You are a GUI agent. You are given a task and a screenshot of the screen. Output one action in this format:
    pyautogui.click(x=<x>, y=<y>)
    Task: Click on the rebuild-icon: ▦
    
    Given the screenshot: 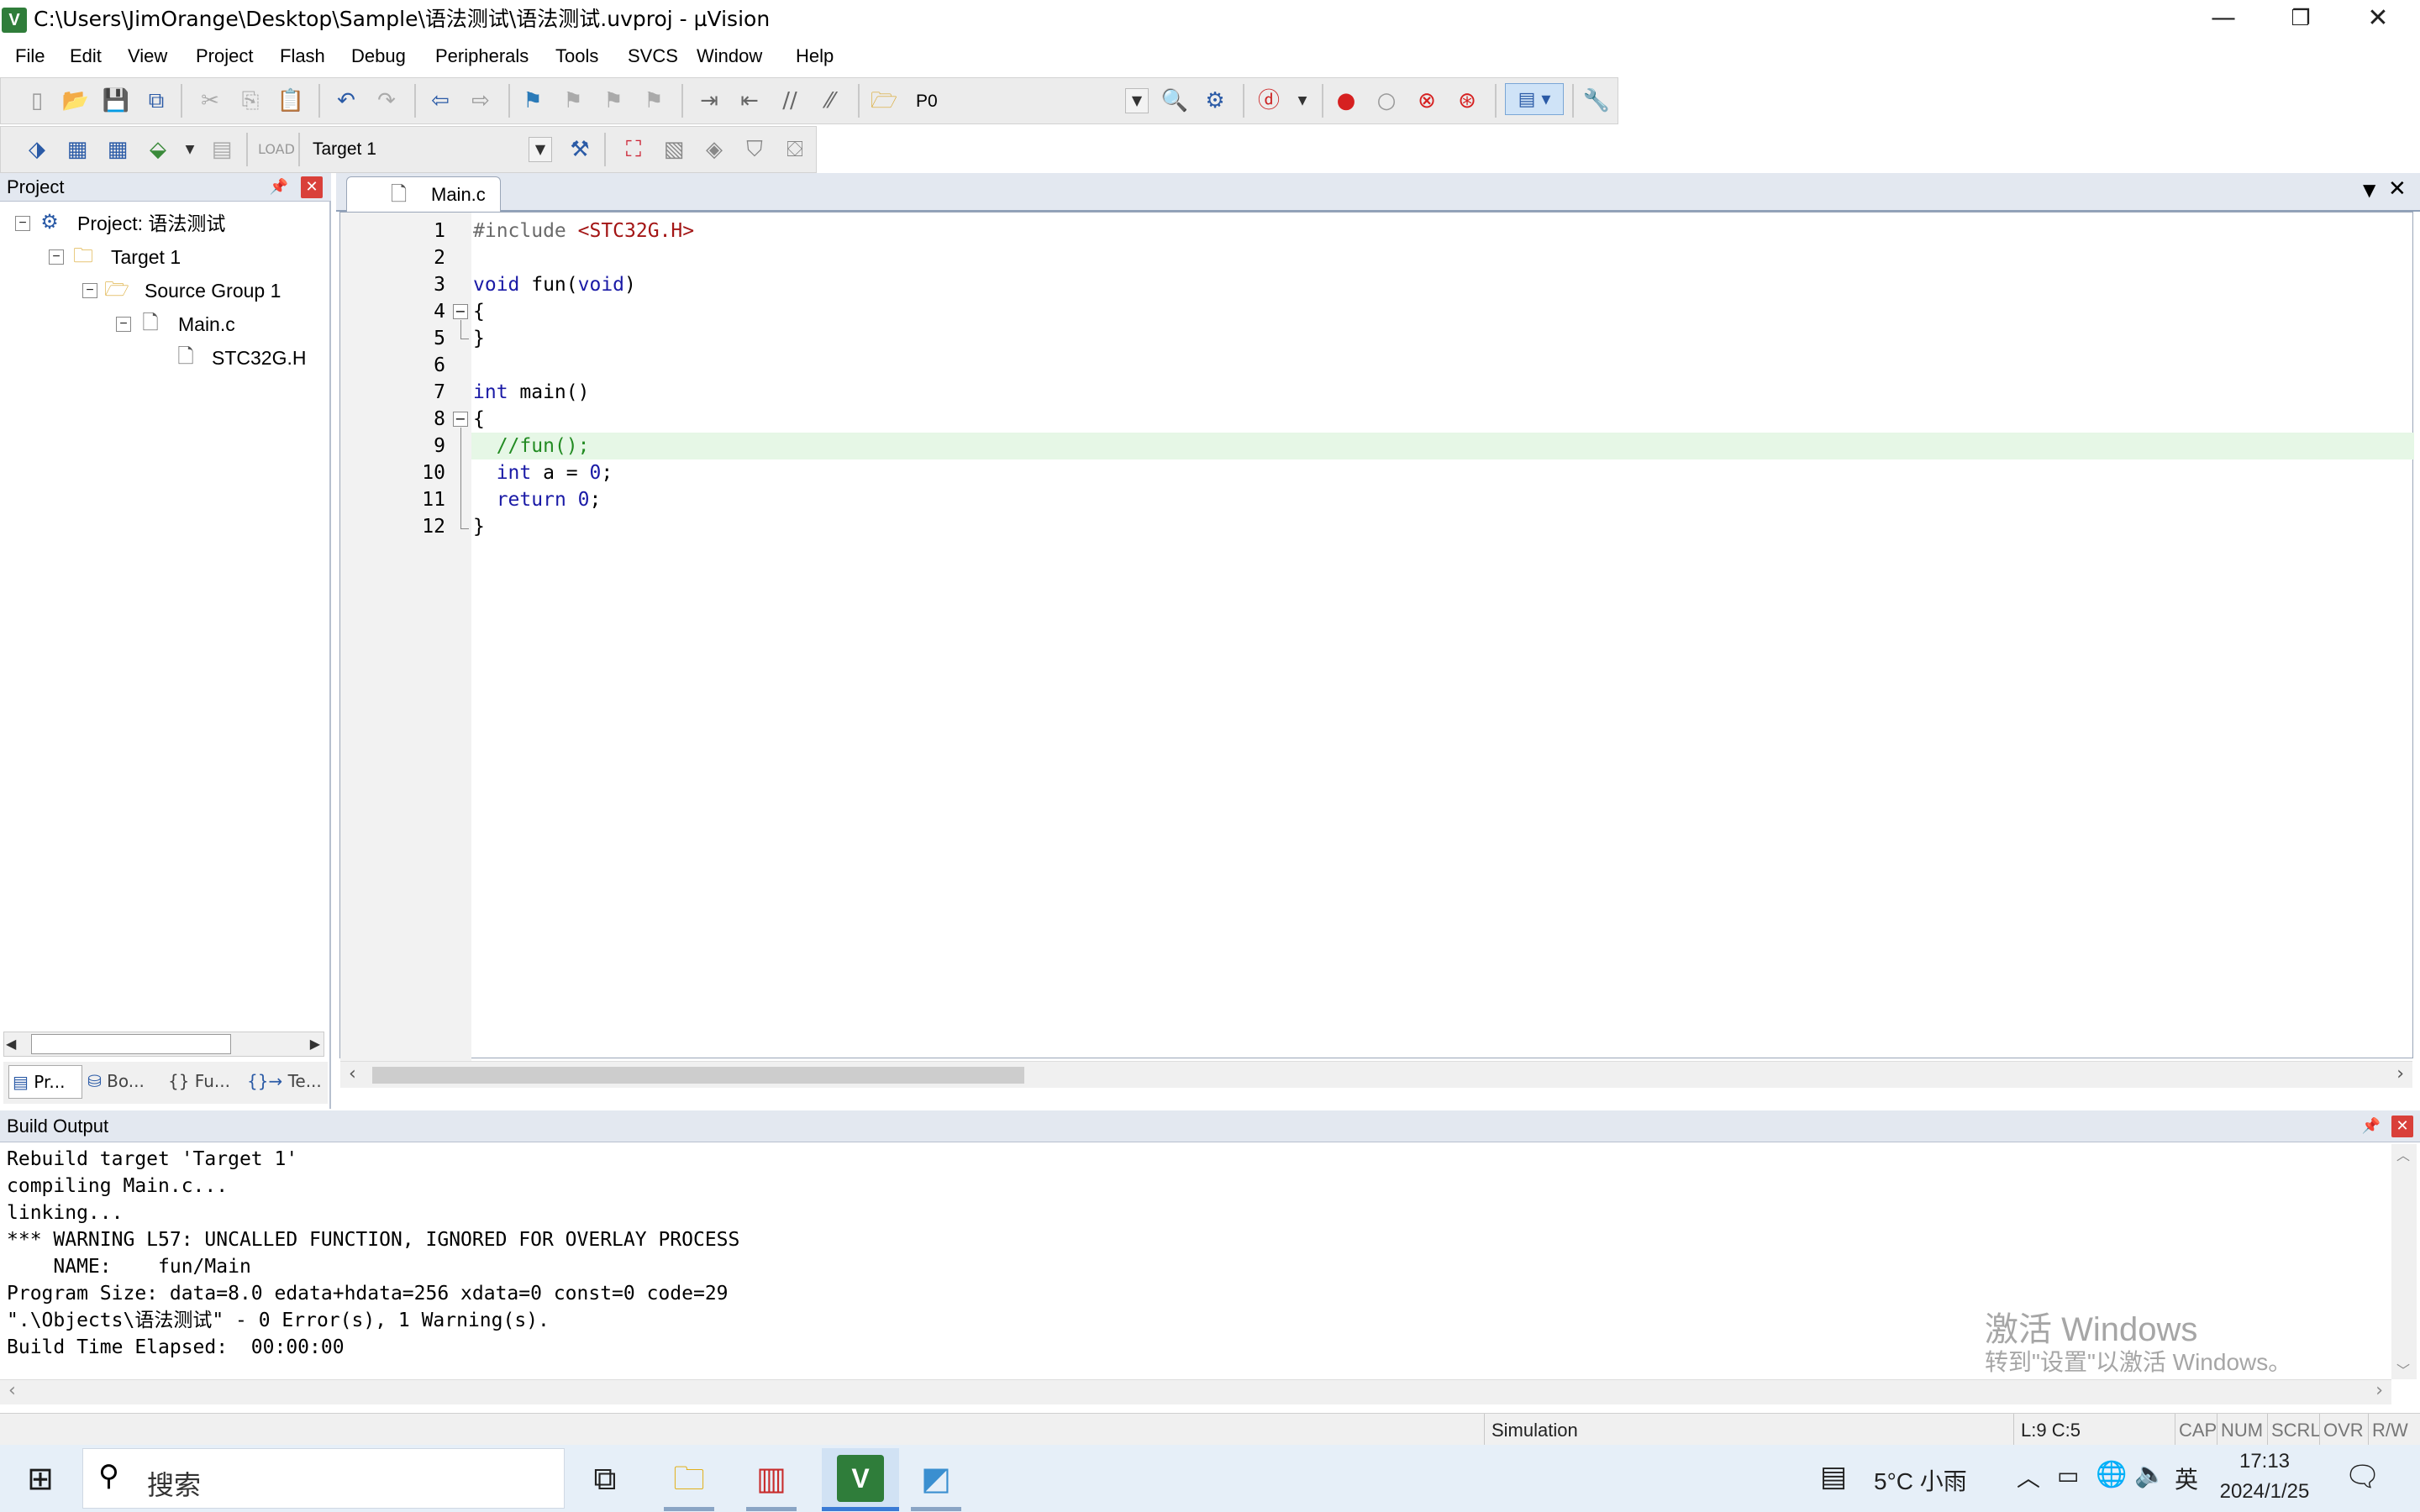 What is the action you would take?
    pyautogui.click(x=118, y=149)
    